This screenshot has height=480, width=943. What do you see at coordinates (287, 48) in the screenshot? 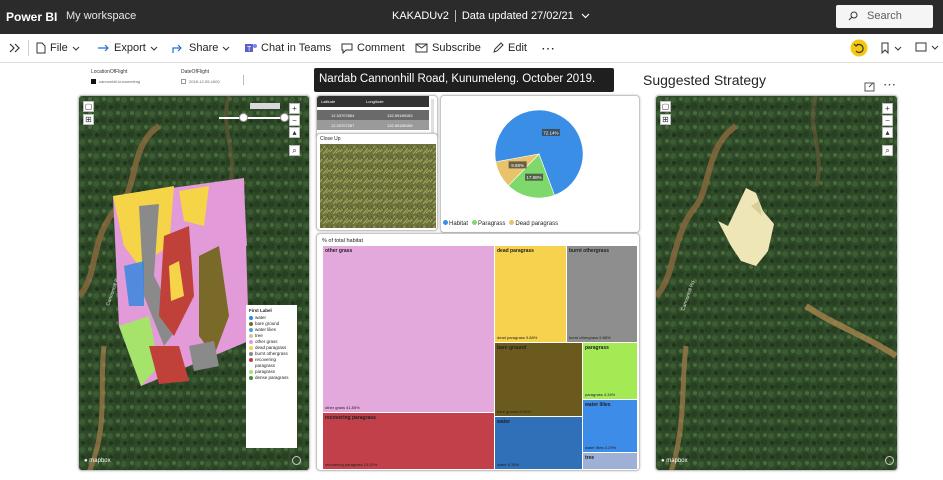
I see `chat-in-teams-button: T Chat in Teams` at bounding box center [287, 48].